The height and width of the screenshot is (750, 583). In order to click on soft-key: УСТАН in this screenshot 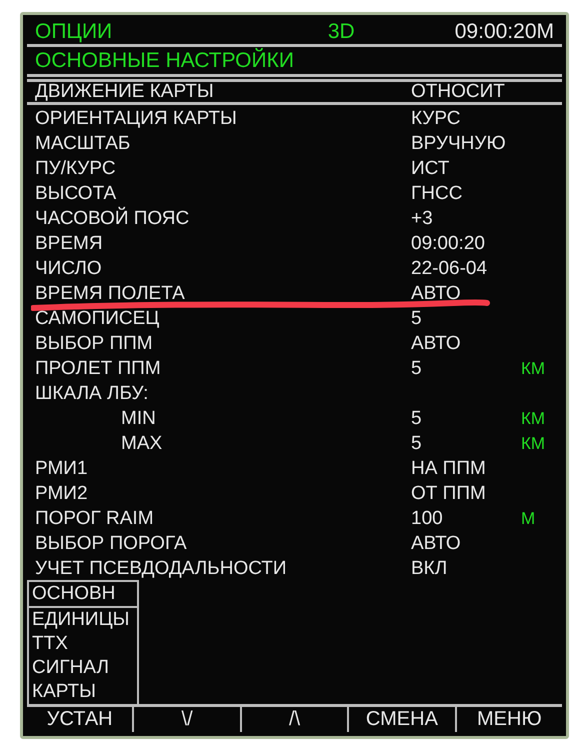, I will do `click(79, 719)`.